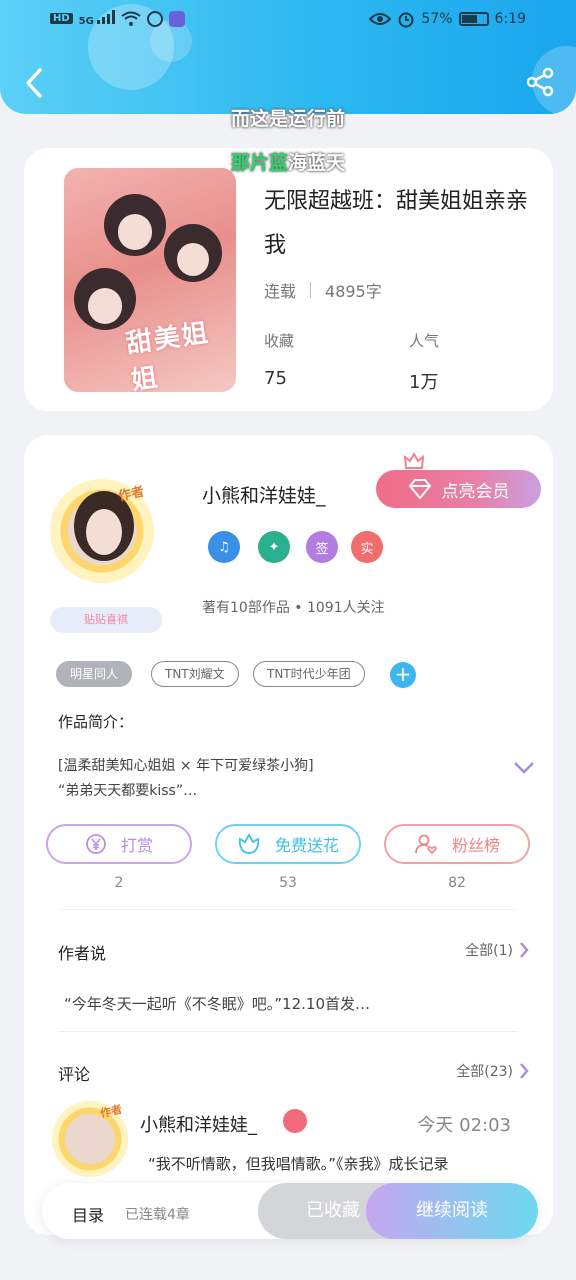 This screenshot has width=576, height=1280. I want to click on diamond-icon, so click(419, 489).